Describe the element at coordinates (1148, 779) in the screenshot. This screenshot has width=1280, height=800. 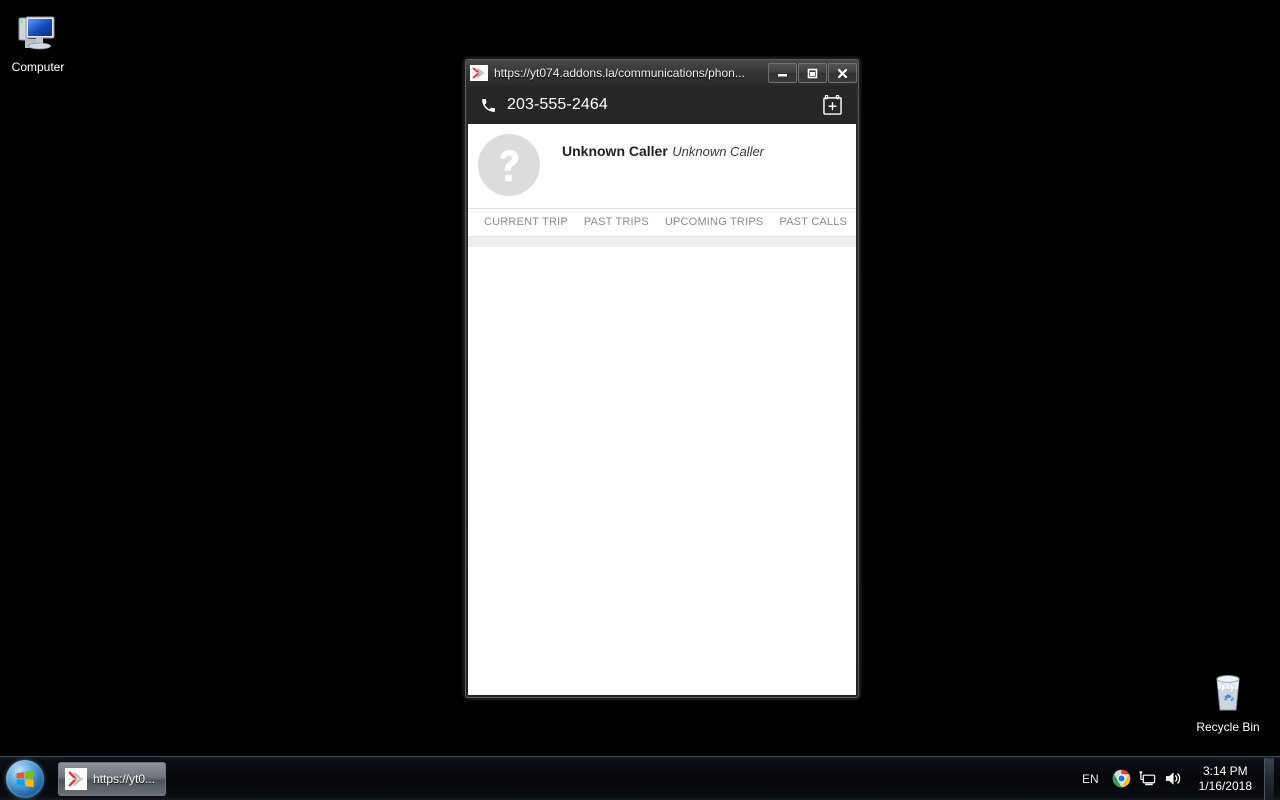
I see `network-icon` at that location.